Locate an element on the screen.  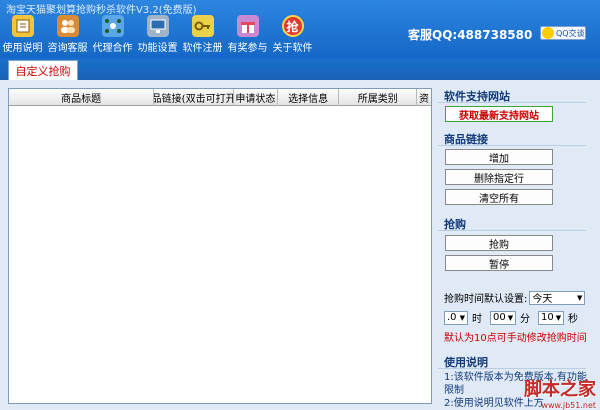
toolbar-agent-label: 代理合作 is located at coordinates (112, 48).